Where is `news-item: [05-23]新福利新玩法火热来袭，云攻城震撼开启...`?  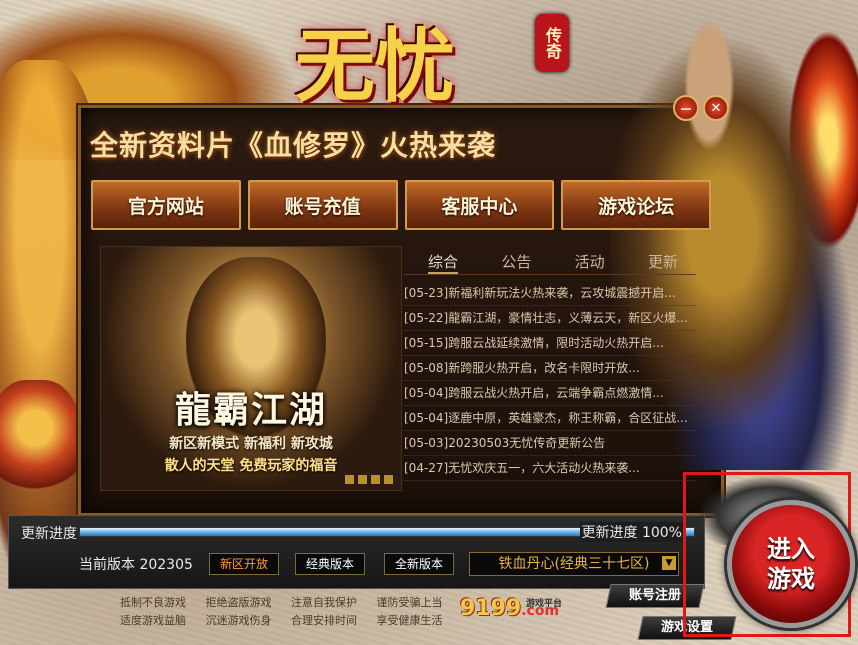 news-item: [05-23]新福利新玩法火热来袭，云攻城震撼开启... is located at coordinates (550, 293).